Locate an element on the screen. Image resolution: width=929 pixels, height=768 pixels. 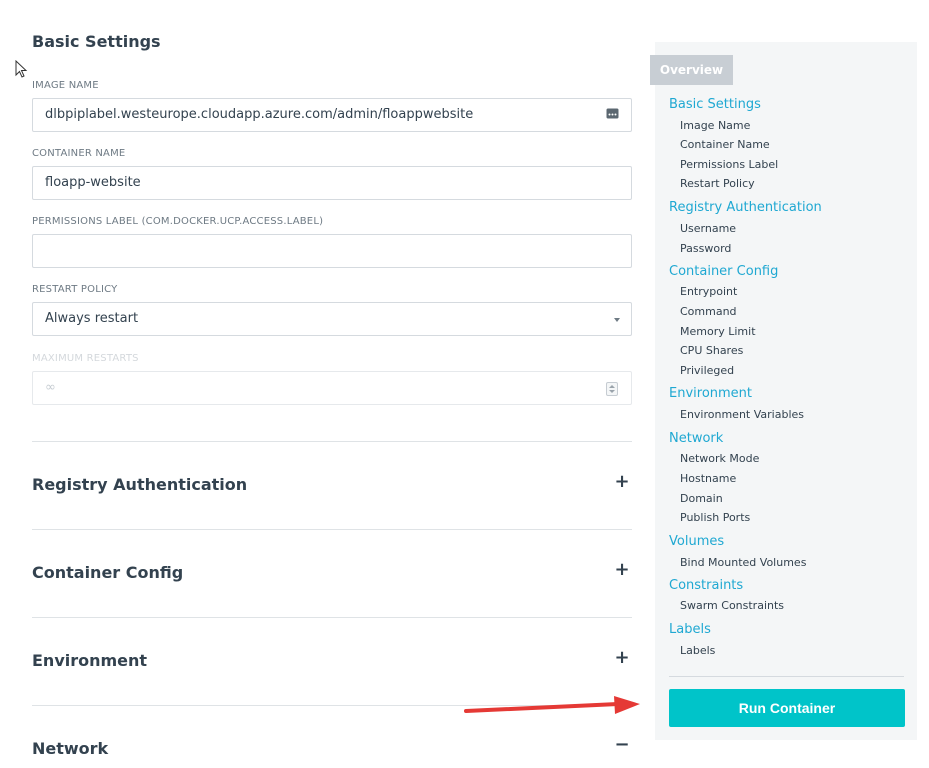
toc-network: Network is located at coordinates (696, 438).